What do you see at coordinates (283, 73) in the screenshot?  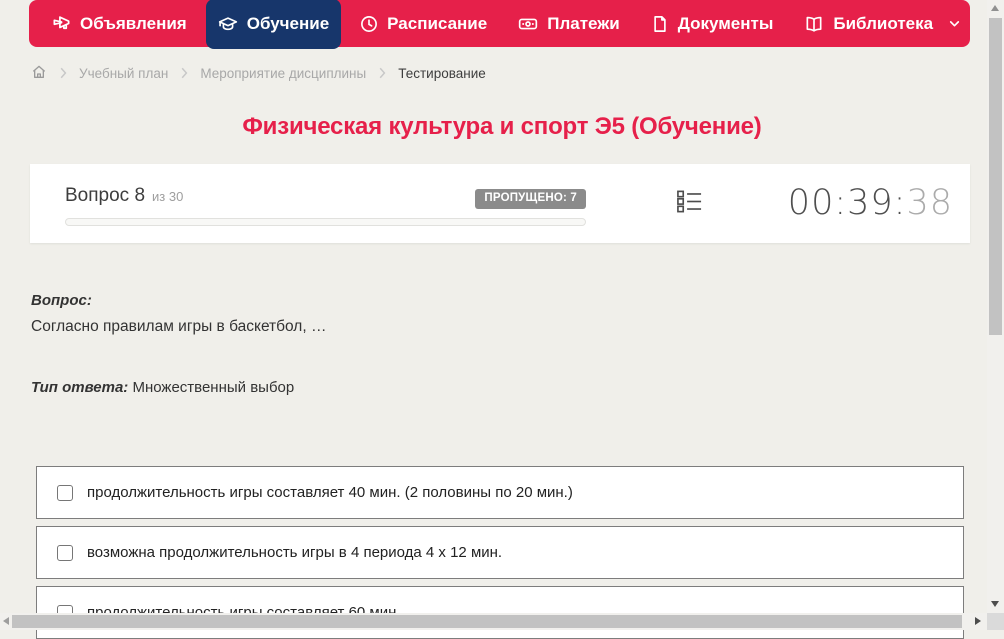 I see `breadcrumb-item-discipline-event: Мероприятие дисциплины` at bounding box center [283, 73].